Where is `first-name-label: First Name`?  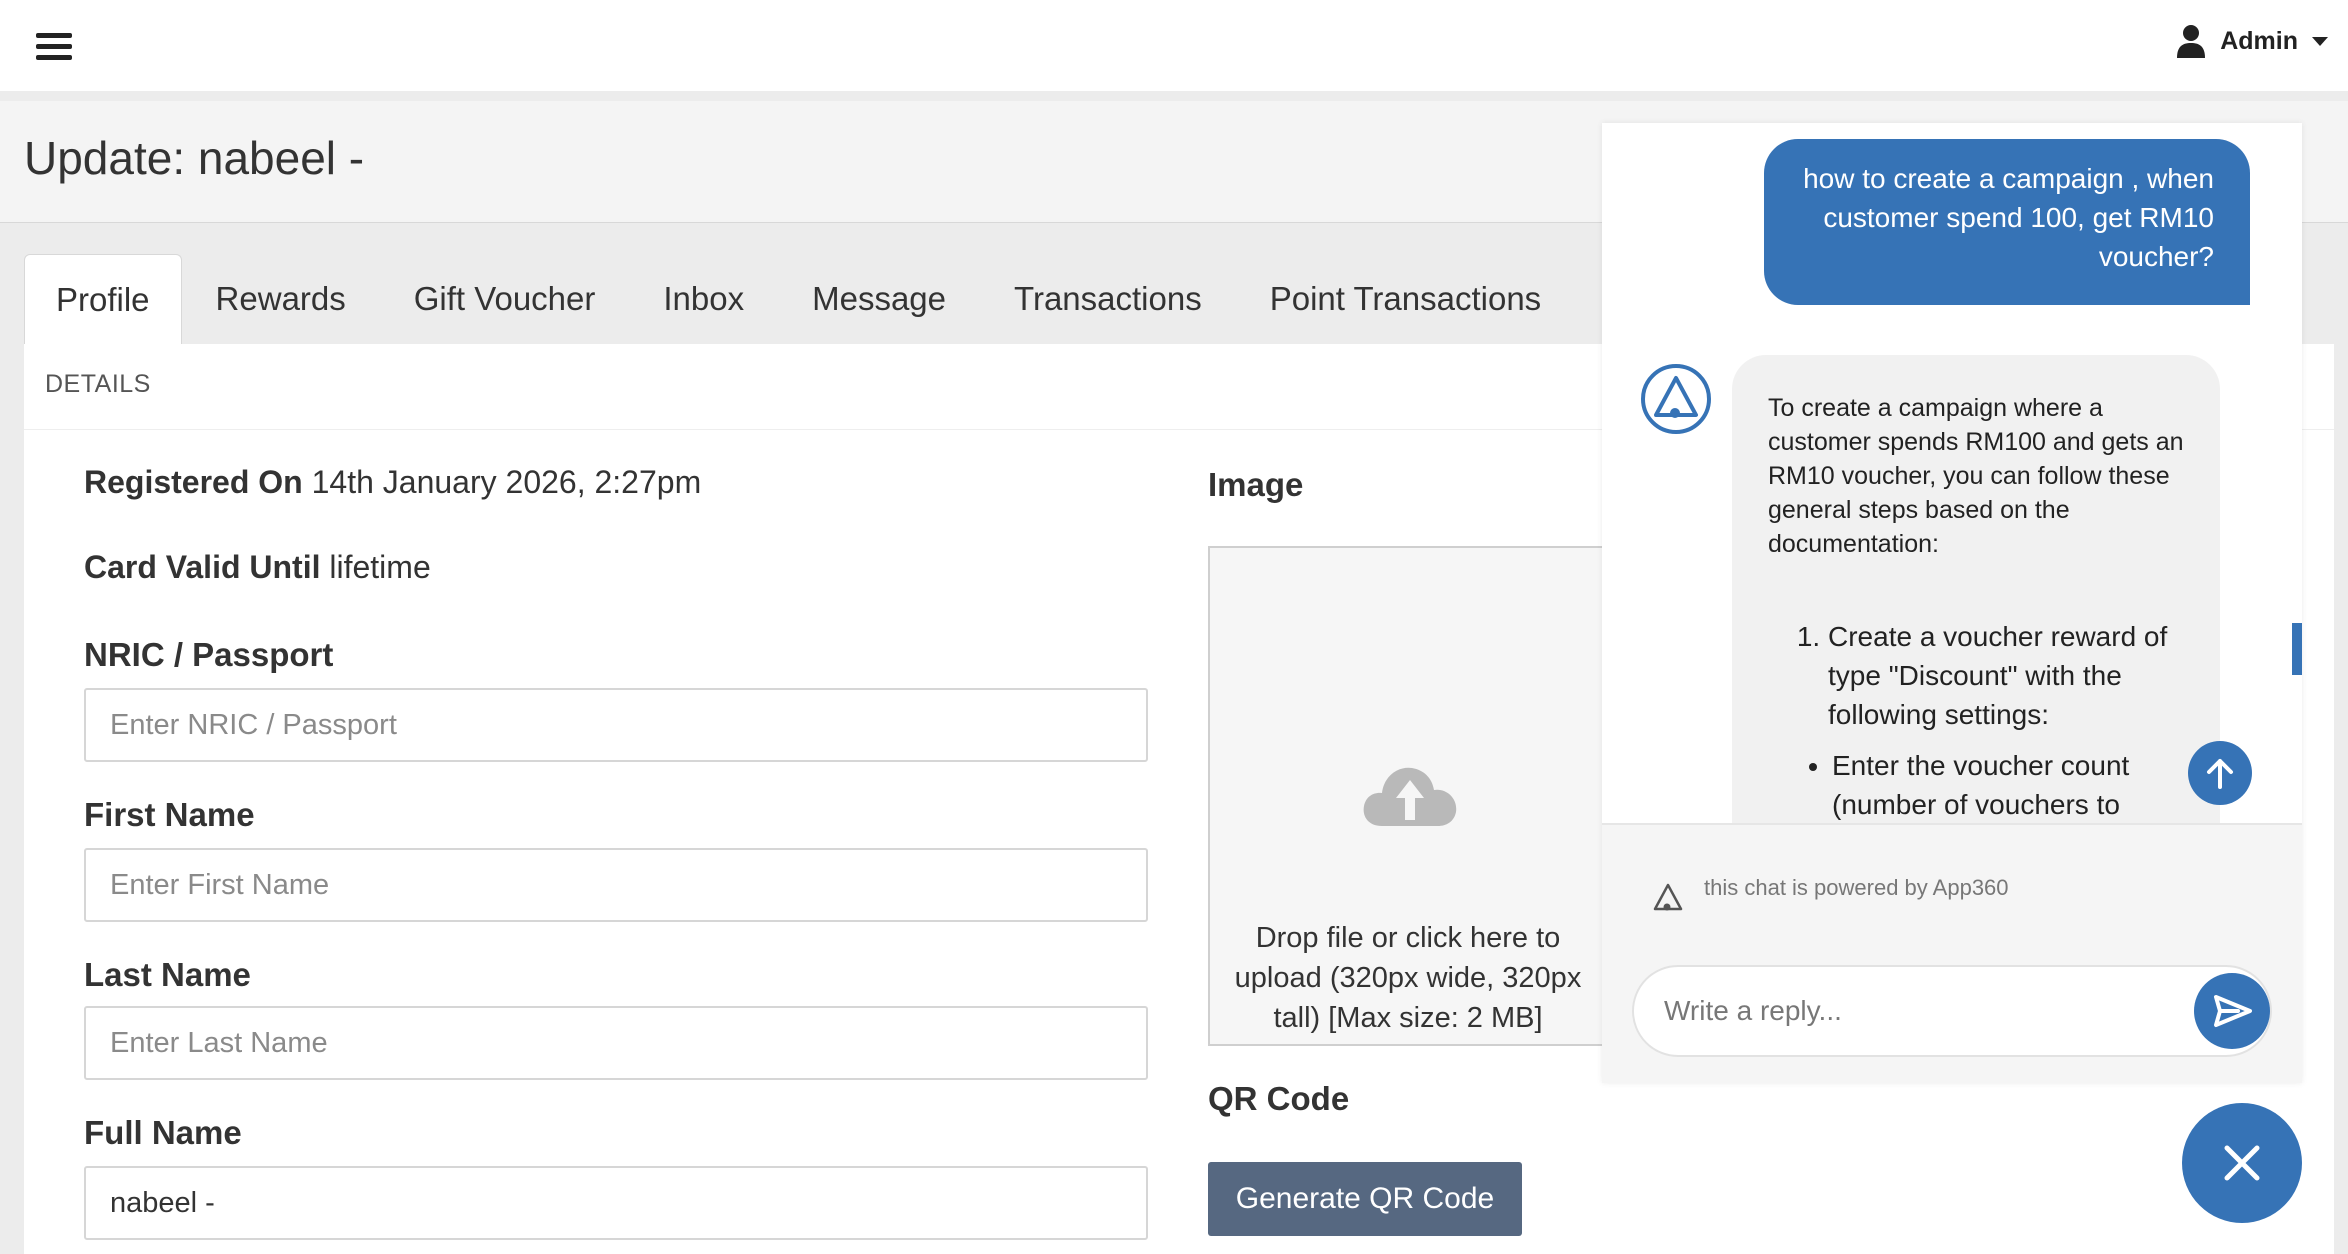
first-name-label: First Name is located at coordinates (169, 814).